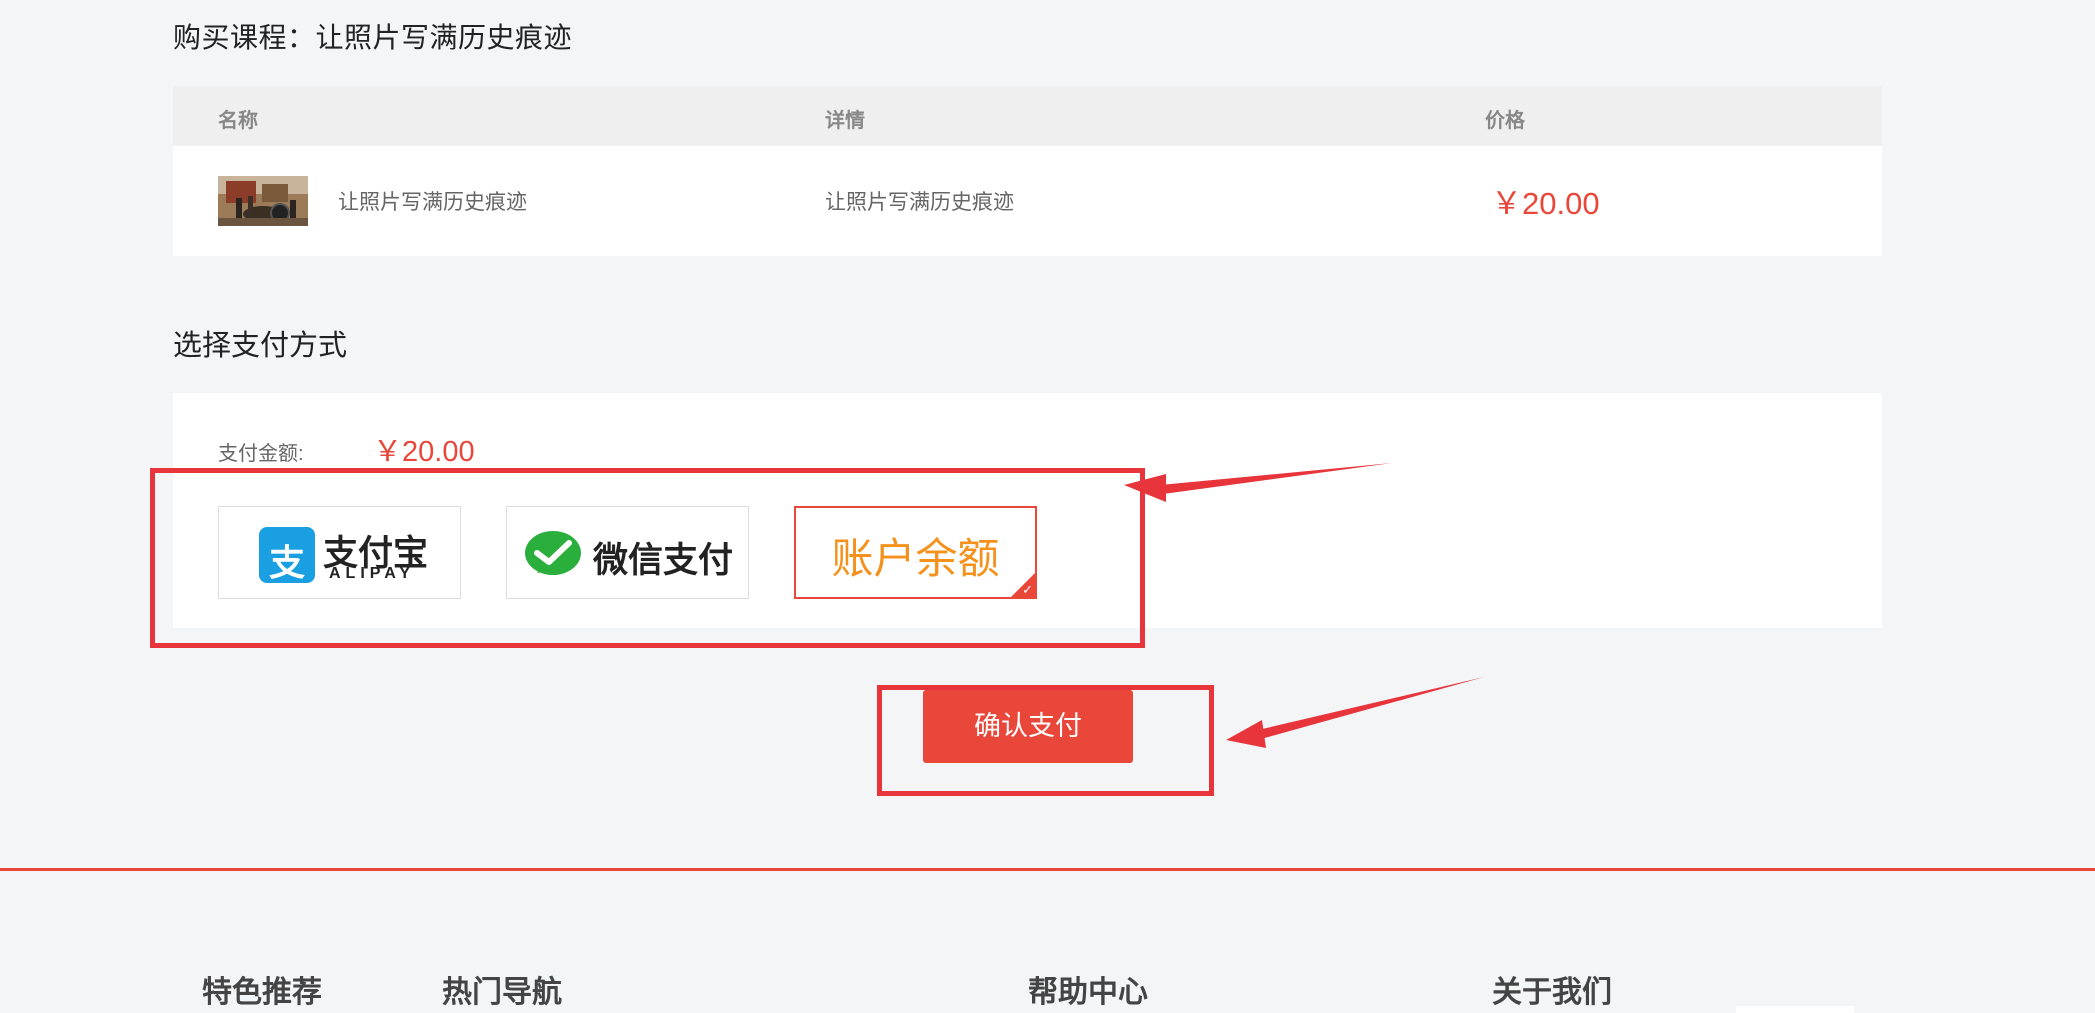  I want to click on column-header-price: 价格, so click(1505, 121).